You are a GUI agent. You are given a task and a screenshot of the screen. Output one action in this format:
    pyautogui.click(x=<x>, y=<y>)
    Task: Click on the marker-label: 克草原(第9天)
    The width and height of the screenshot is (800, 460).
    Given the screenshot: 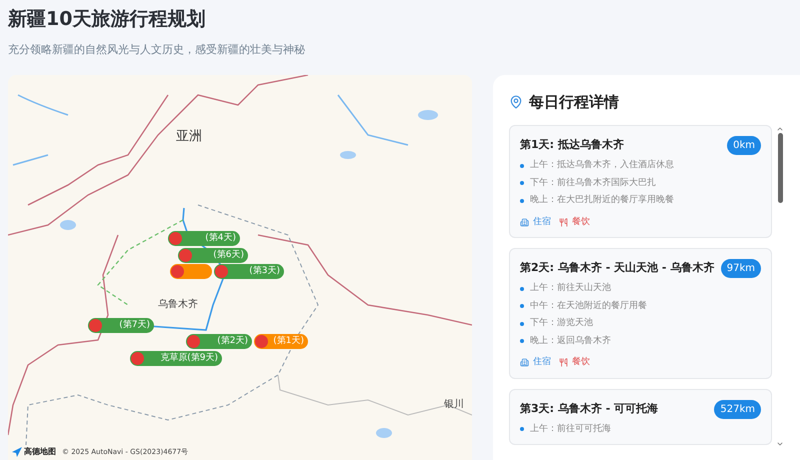 What is the action you would take?
    pyautogui.click(x=189, y=358)
    